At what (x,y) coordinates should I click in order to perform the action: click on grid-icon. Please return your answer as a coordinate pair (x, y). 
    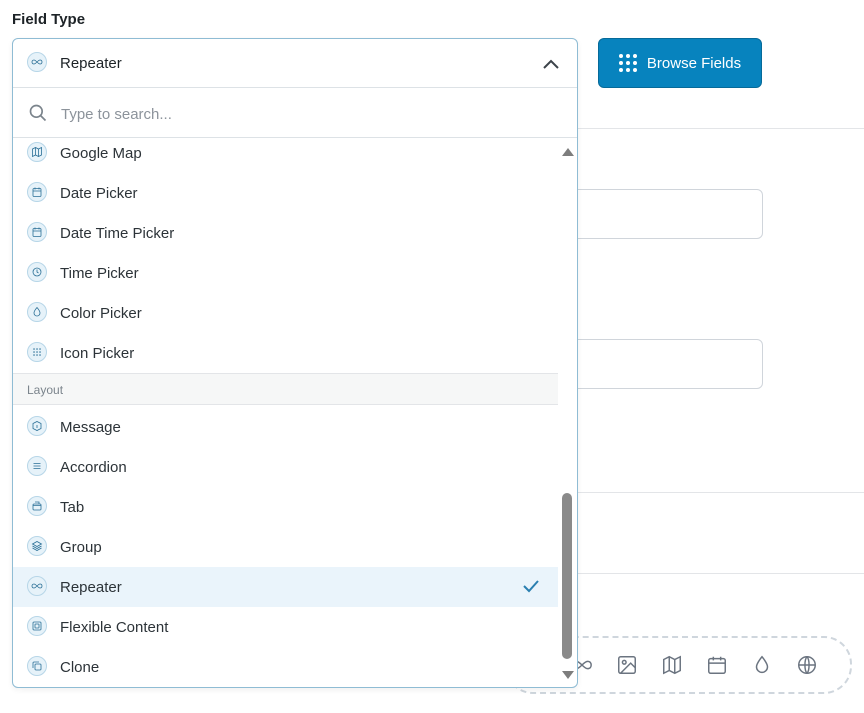
    Looking at the image, I should click on (37, 352).